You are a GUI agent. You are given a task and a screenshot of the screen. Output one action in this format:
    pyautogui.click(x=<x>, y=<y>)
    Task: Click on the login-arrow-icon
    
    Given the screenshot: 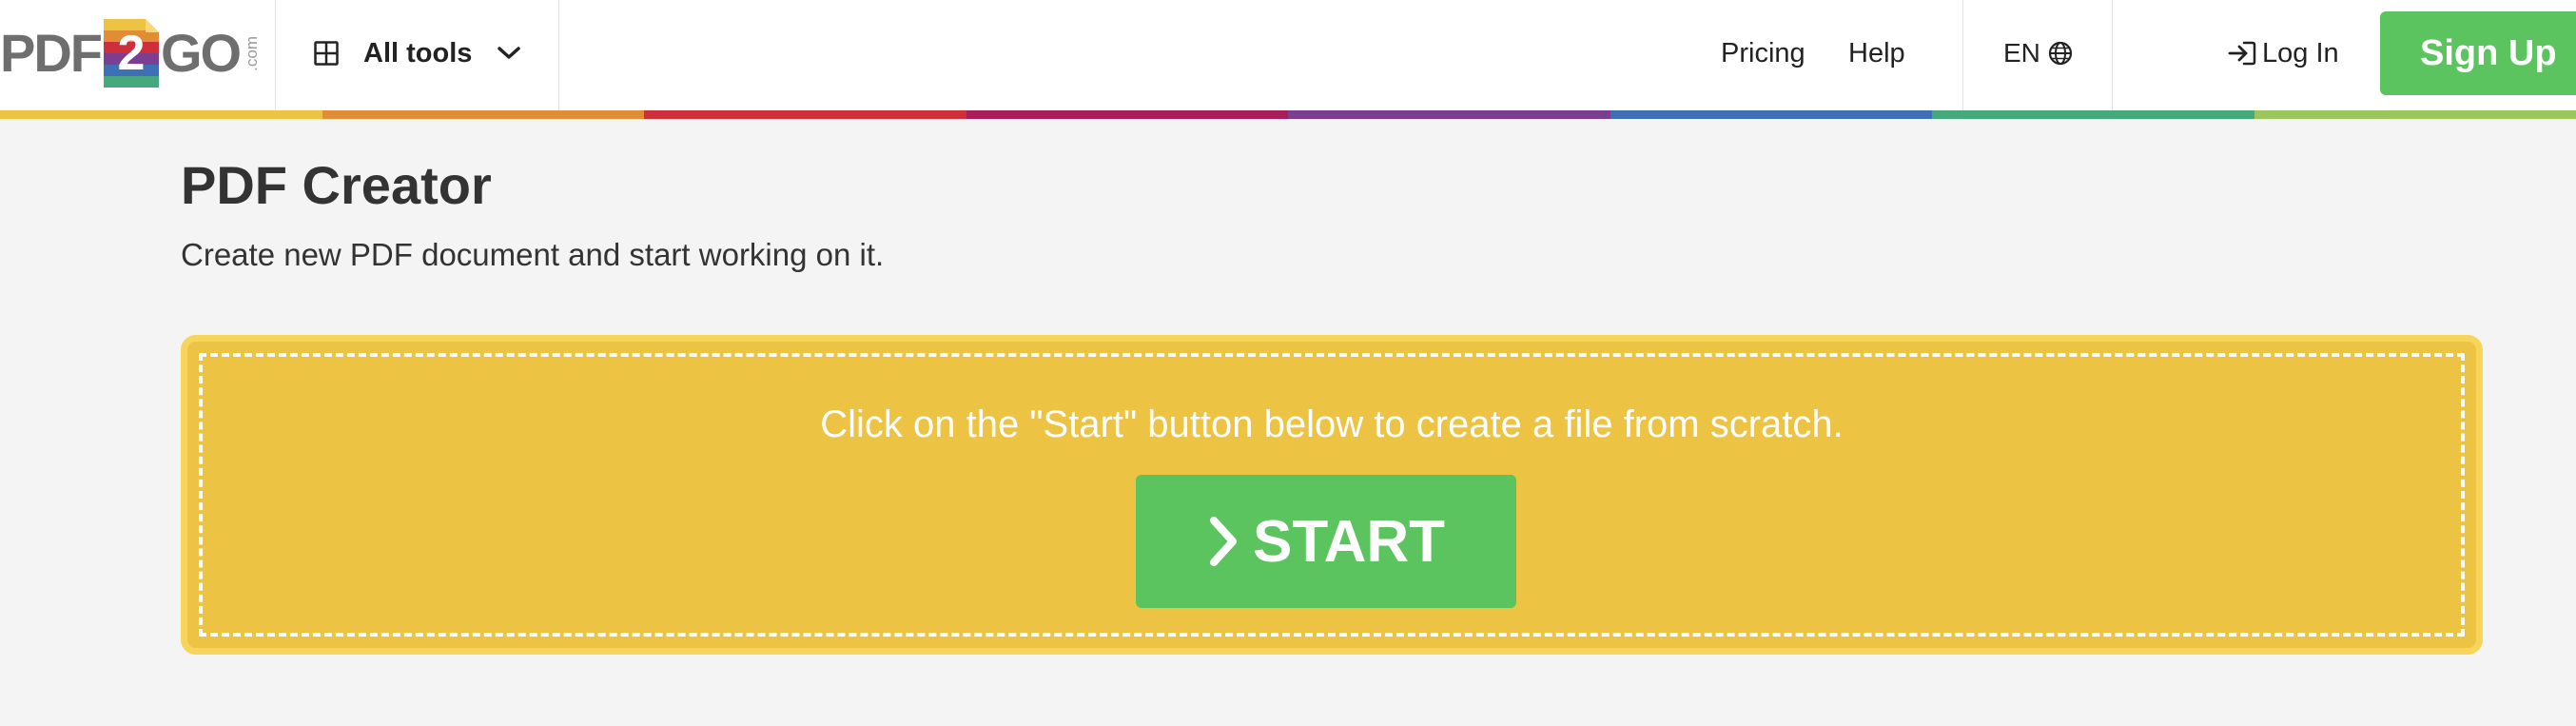 What is the action you would take?
    pyautogui.click(x=2242, y=53)
    